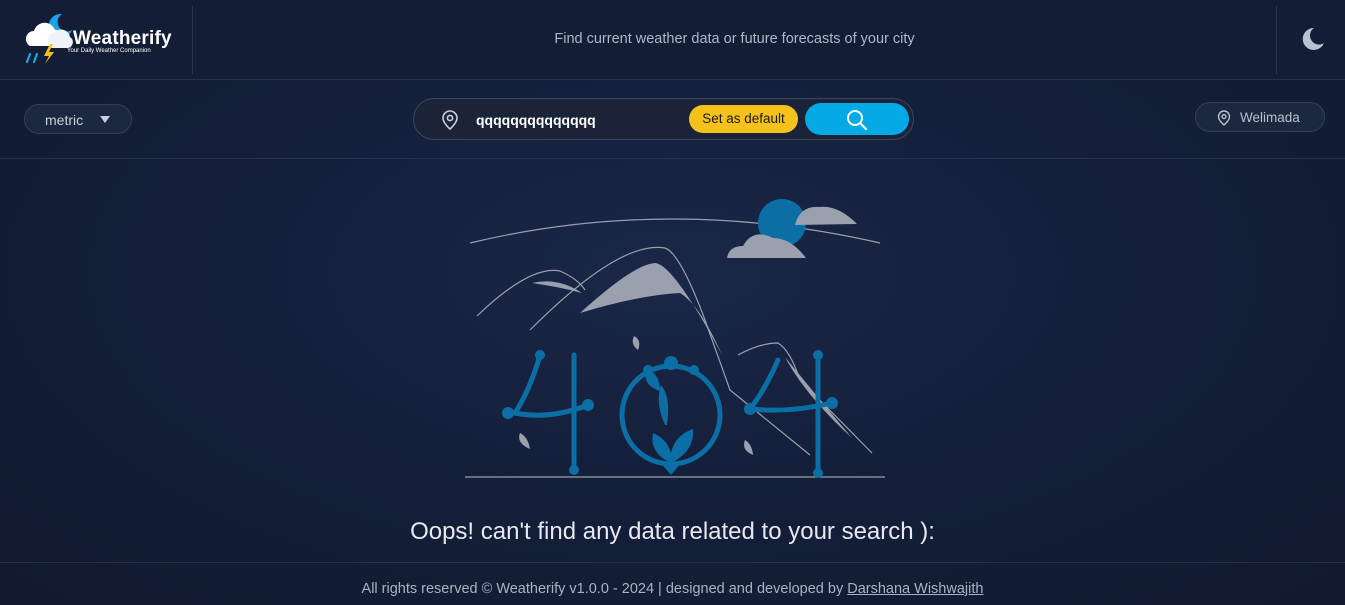  What do you see at coordinates (671, 405) in the screenshot?
I see `digit-zero-icon` at bounding box center [671, 405].